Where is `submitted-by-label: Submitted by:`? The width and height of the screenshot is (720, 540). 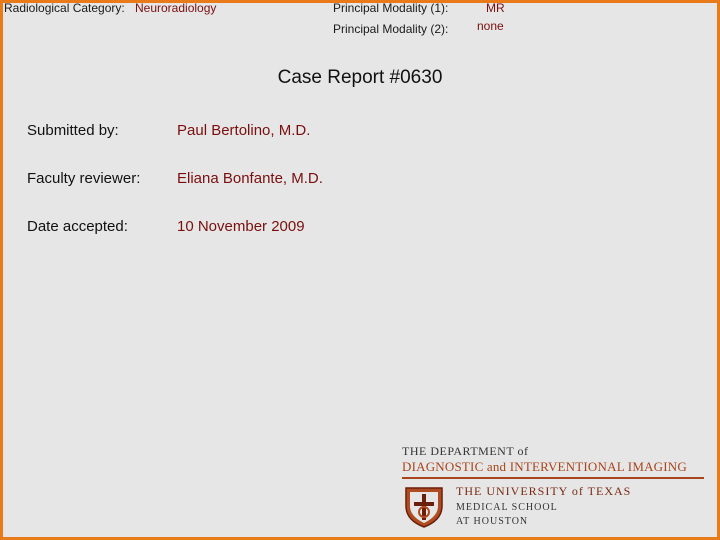 submitted-by-label: Submitted by: is located at coordinates (73, 130).